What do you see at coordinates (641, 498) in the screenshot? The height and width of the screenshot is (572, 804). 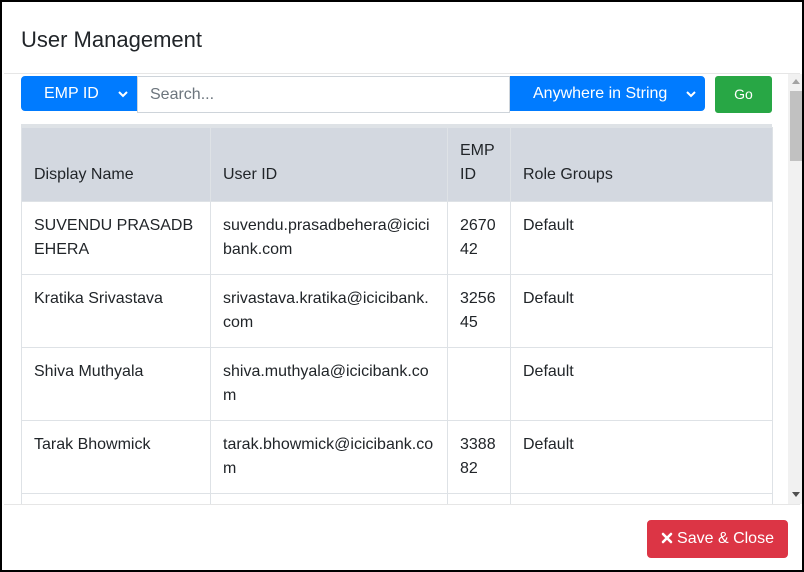 I see `cell-role-groups` at bounding box center [641, 498].